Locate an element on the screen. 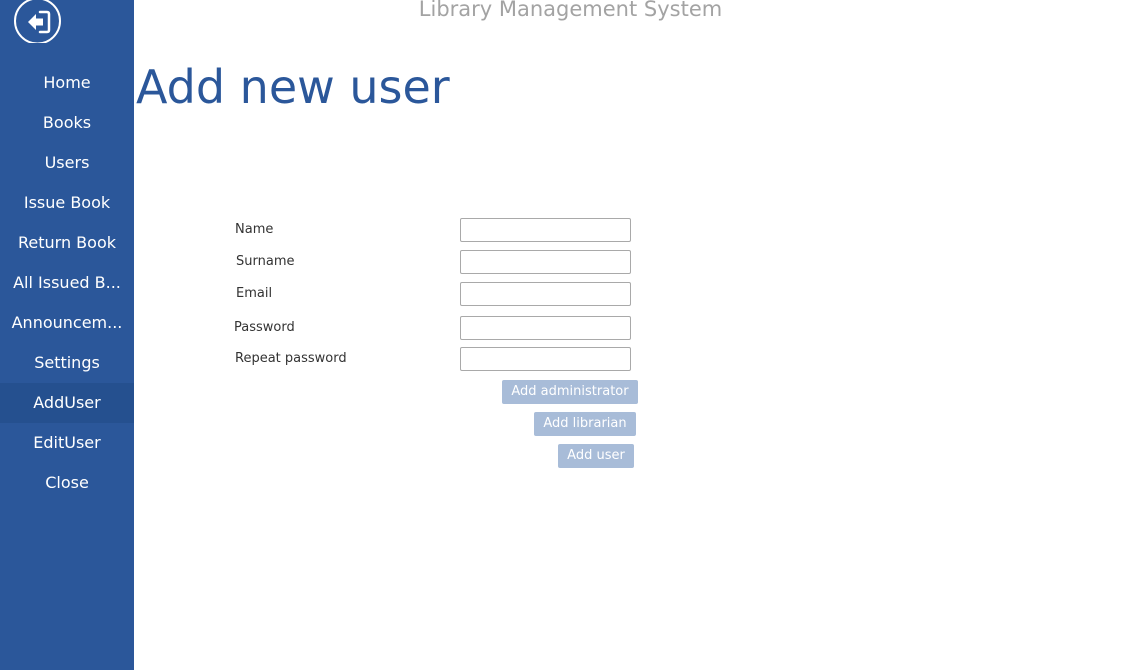 This screenshot has width=1127, height=670. sidebar-item-issue-book: Issue Book is located at coordinates (67, 203).